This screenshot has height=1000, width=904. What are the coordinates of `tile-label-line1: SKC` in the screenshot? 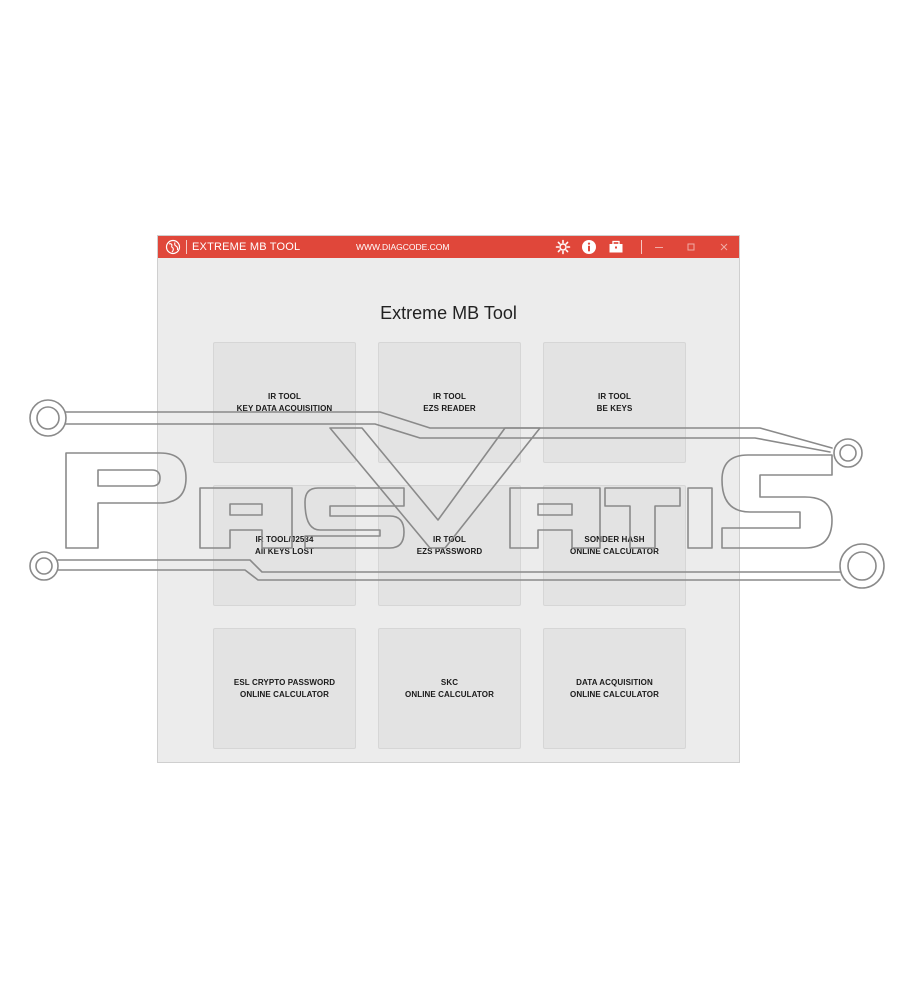 It's located at (449, 682).